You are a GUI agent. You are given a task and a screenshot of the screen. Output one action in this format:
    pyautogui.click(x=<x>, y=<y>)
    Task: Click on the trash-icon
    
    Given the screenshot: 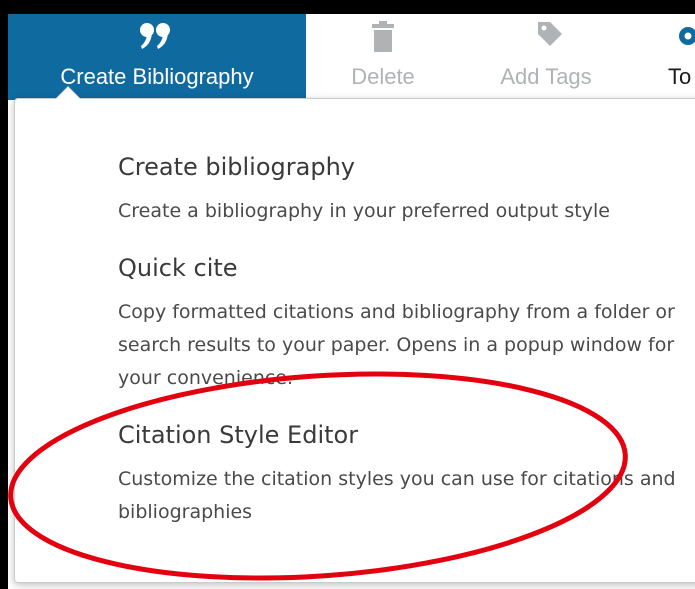 What is the action you would take?
    pyautogui.click(x=383, y=36)
    